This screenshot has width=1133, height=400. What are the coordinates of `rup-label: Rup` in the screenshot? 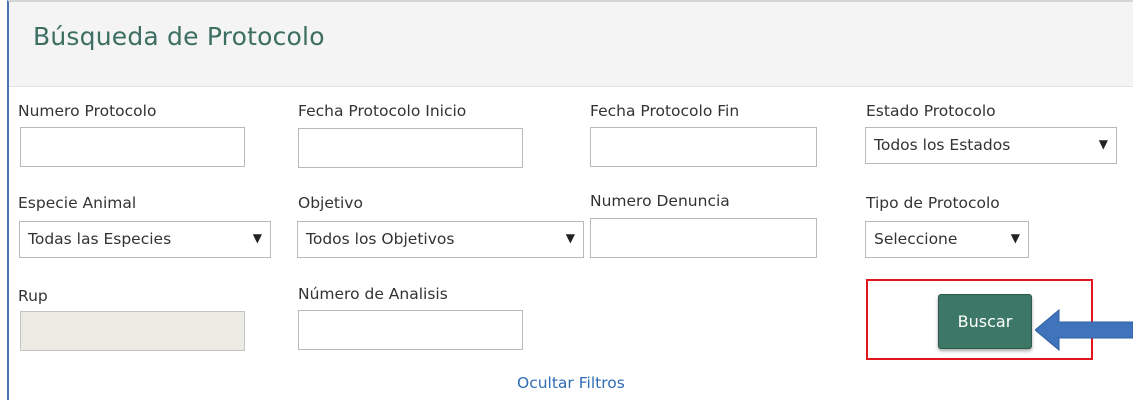 It's located at (33, 296).